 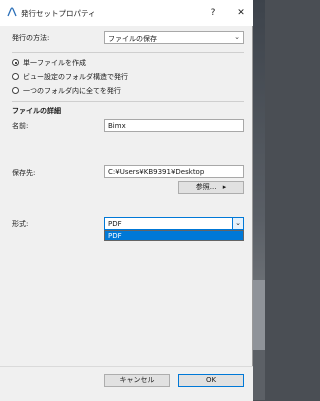 I want to click on title-bar: 発行セットプロパティ ? ✕, so click(x=126, y=13).